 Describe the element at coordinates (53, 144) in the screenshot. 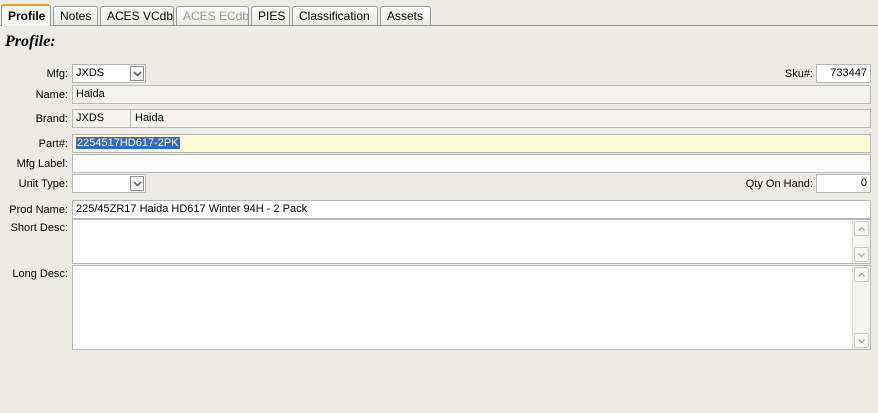

I see `part-label: Part#:` at that location.